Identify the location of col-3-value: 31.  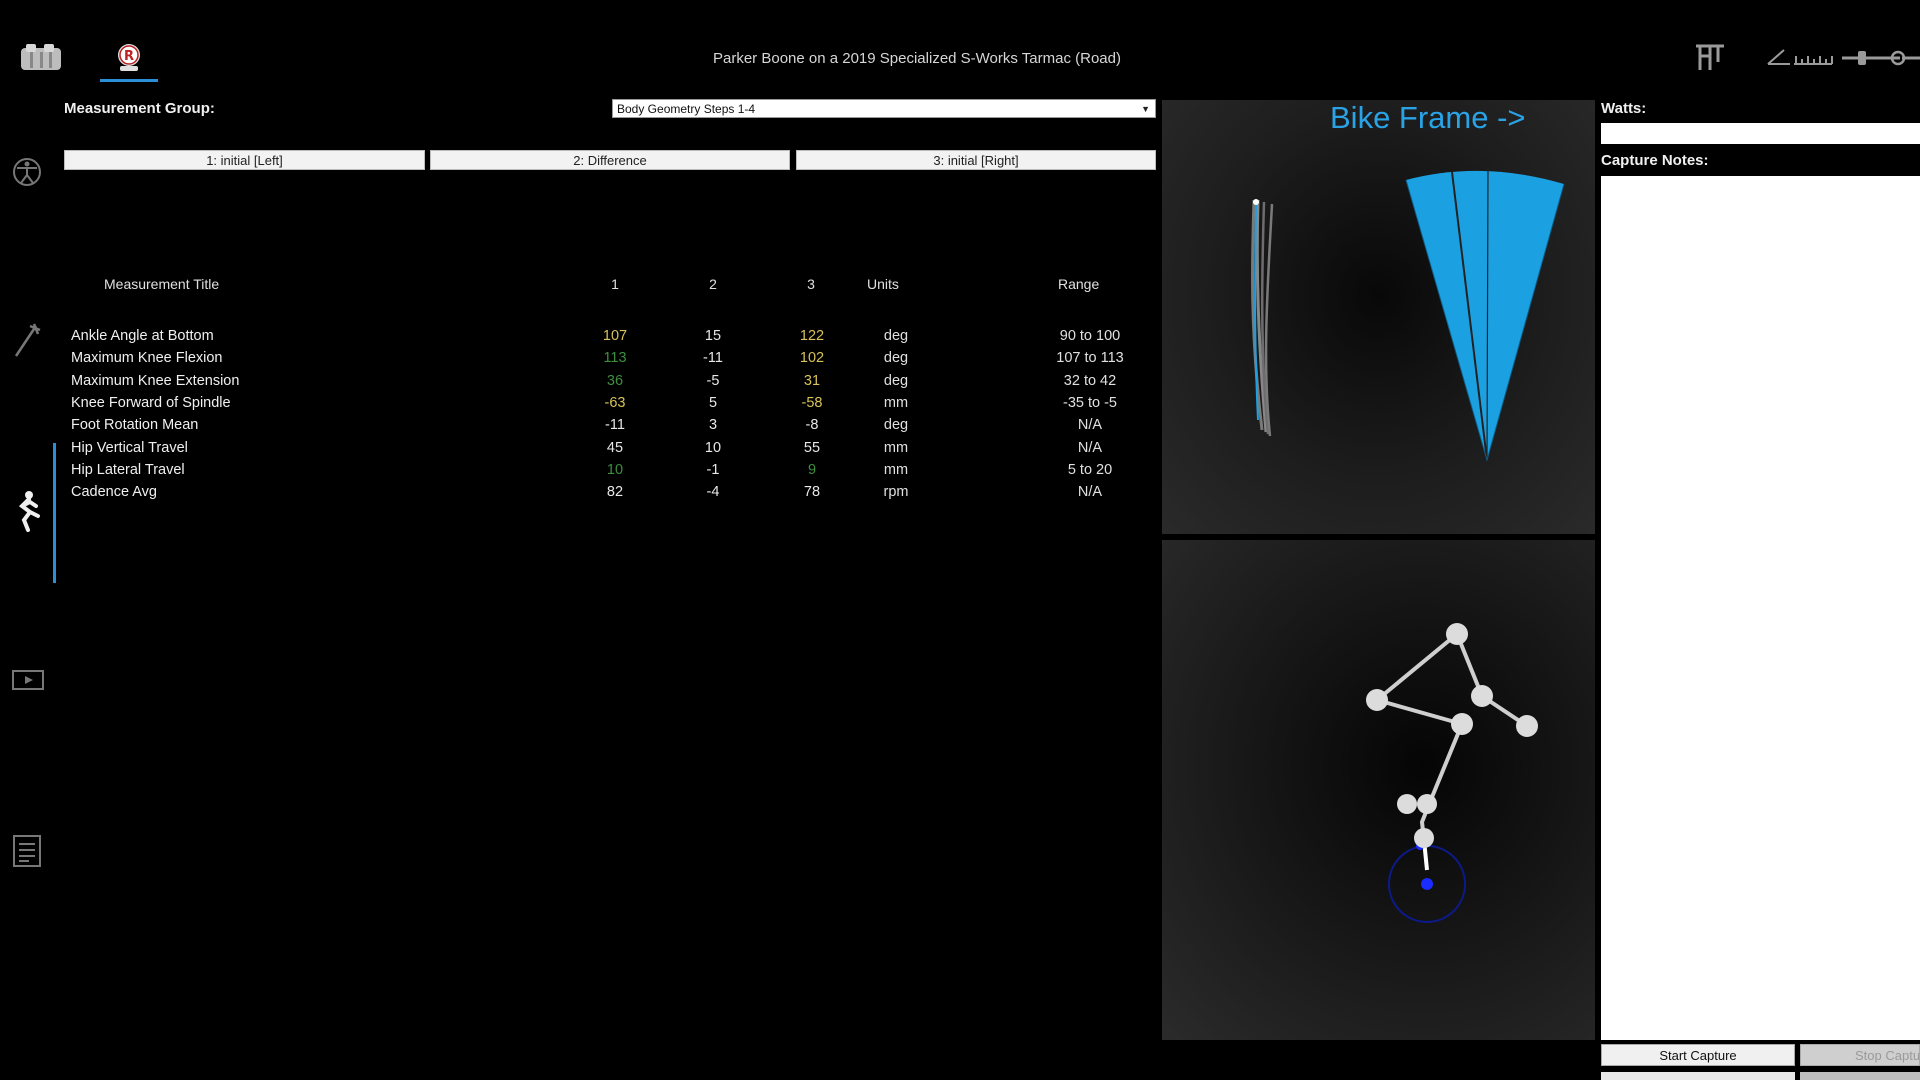
(812, 380).